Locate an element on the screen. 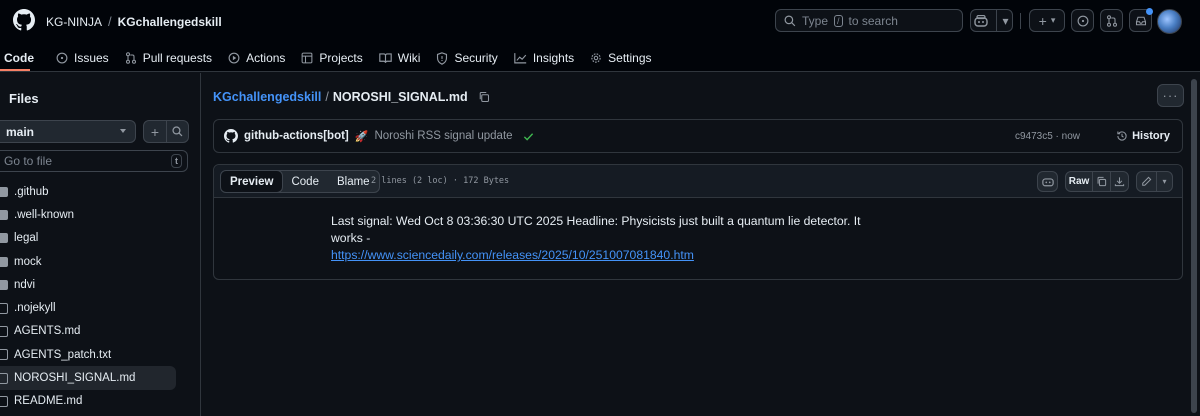 The image size is (1200, 416). scrollbar-thumb is located at coordinates (1194, 246).